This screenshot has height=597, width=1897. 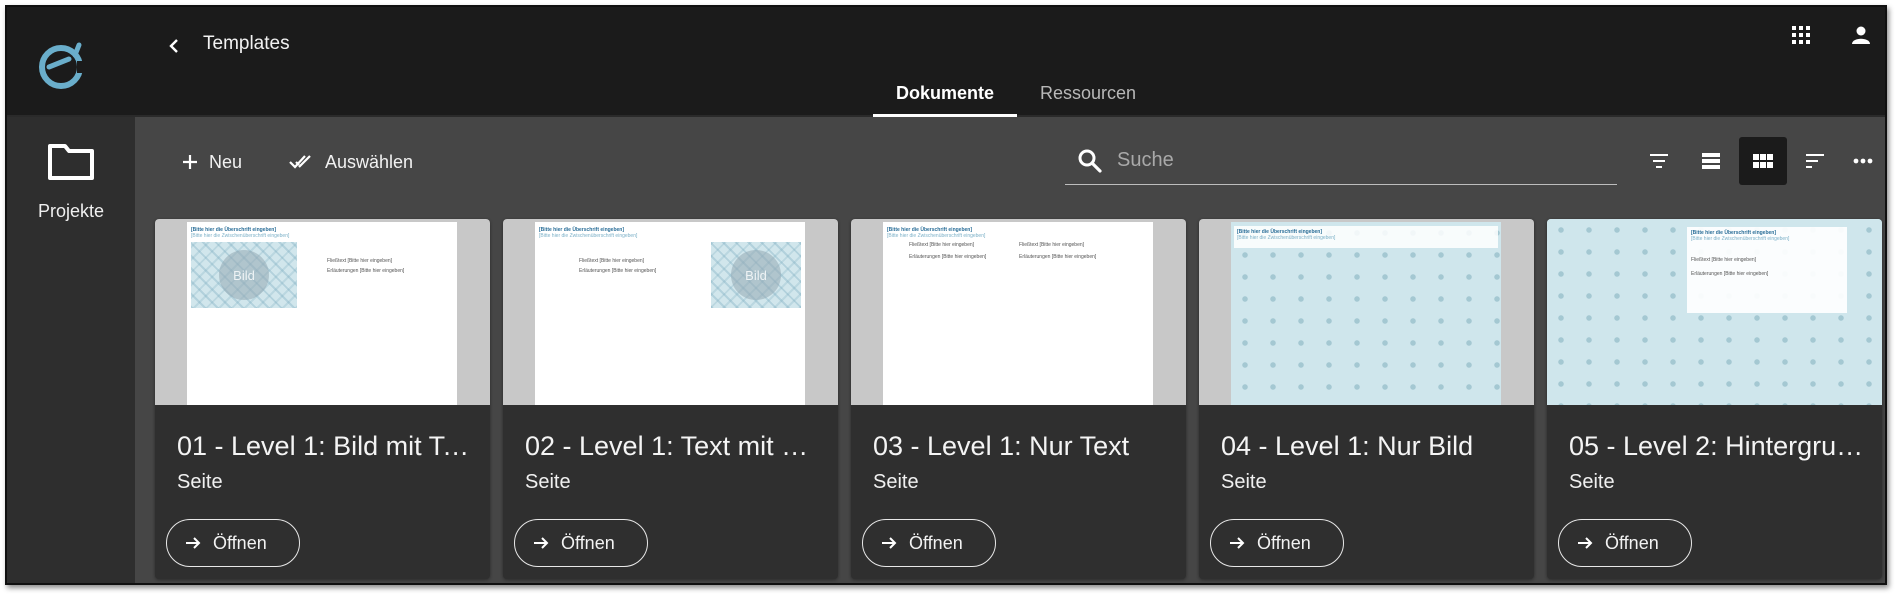 I want to click on more-options-button, so click(x=1862, y=161).